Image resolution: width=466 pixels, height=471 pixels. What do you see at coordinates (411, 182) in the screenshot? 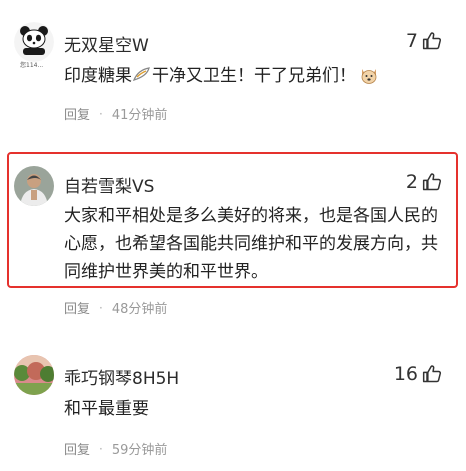
I see `like-count: 2` at bounding box center [411, 182].